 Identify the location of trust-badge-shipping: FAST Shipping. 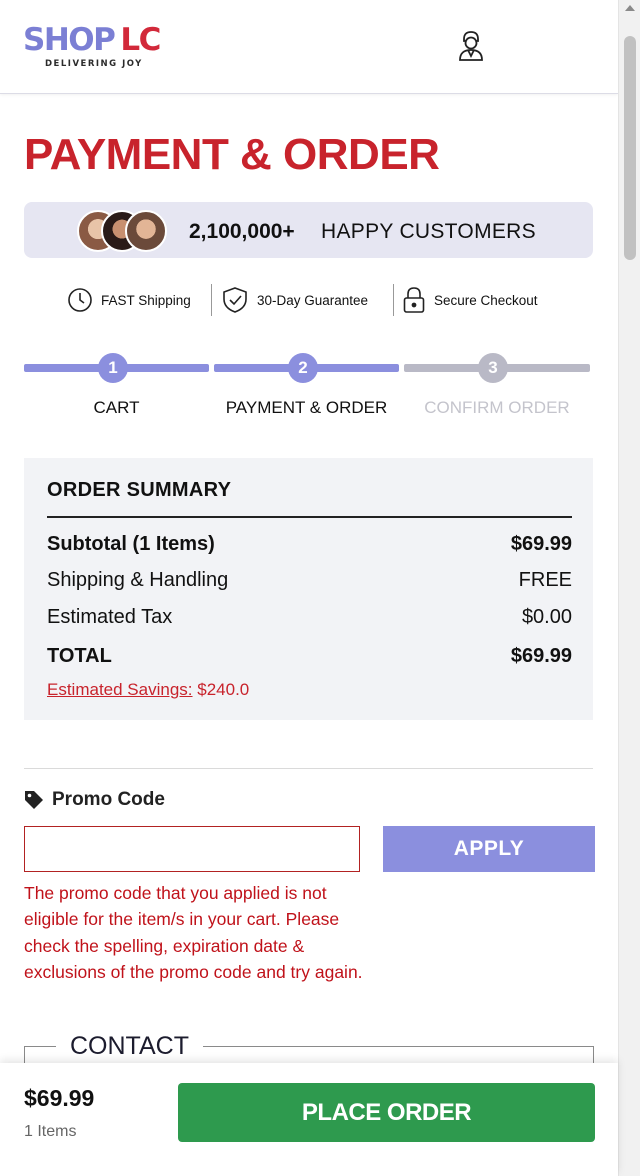
(129, 300).